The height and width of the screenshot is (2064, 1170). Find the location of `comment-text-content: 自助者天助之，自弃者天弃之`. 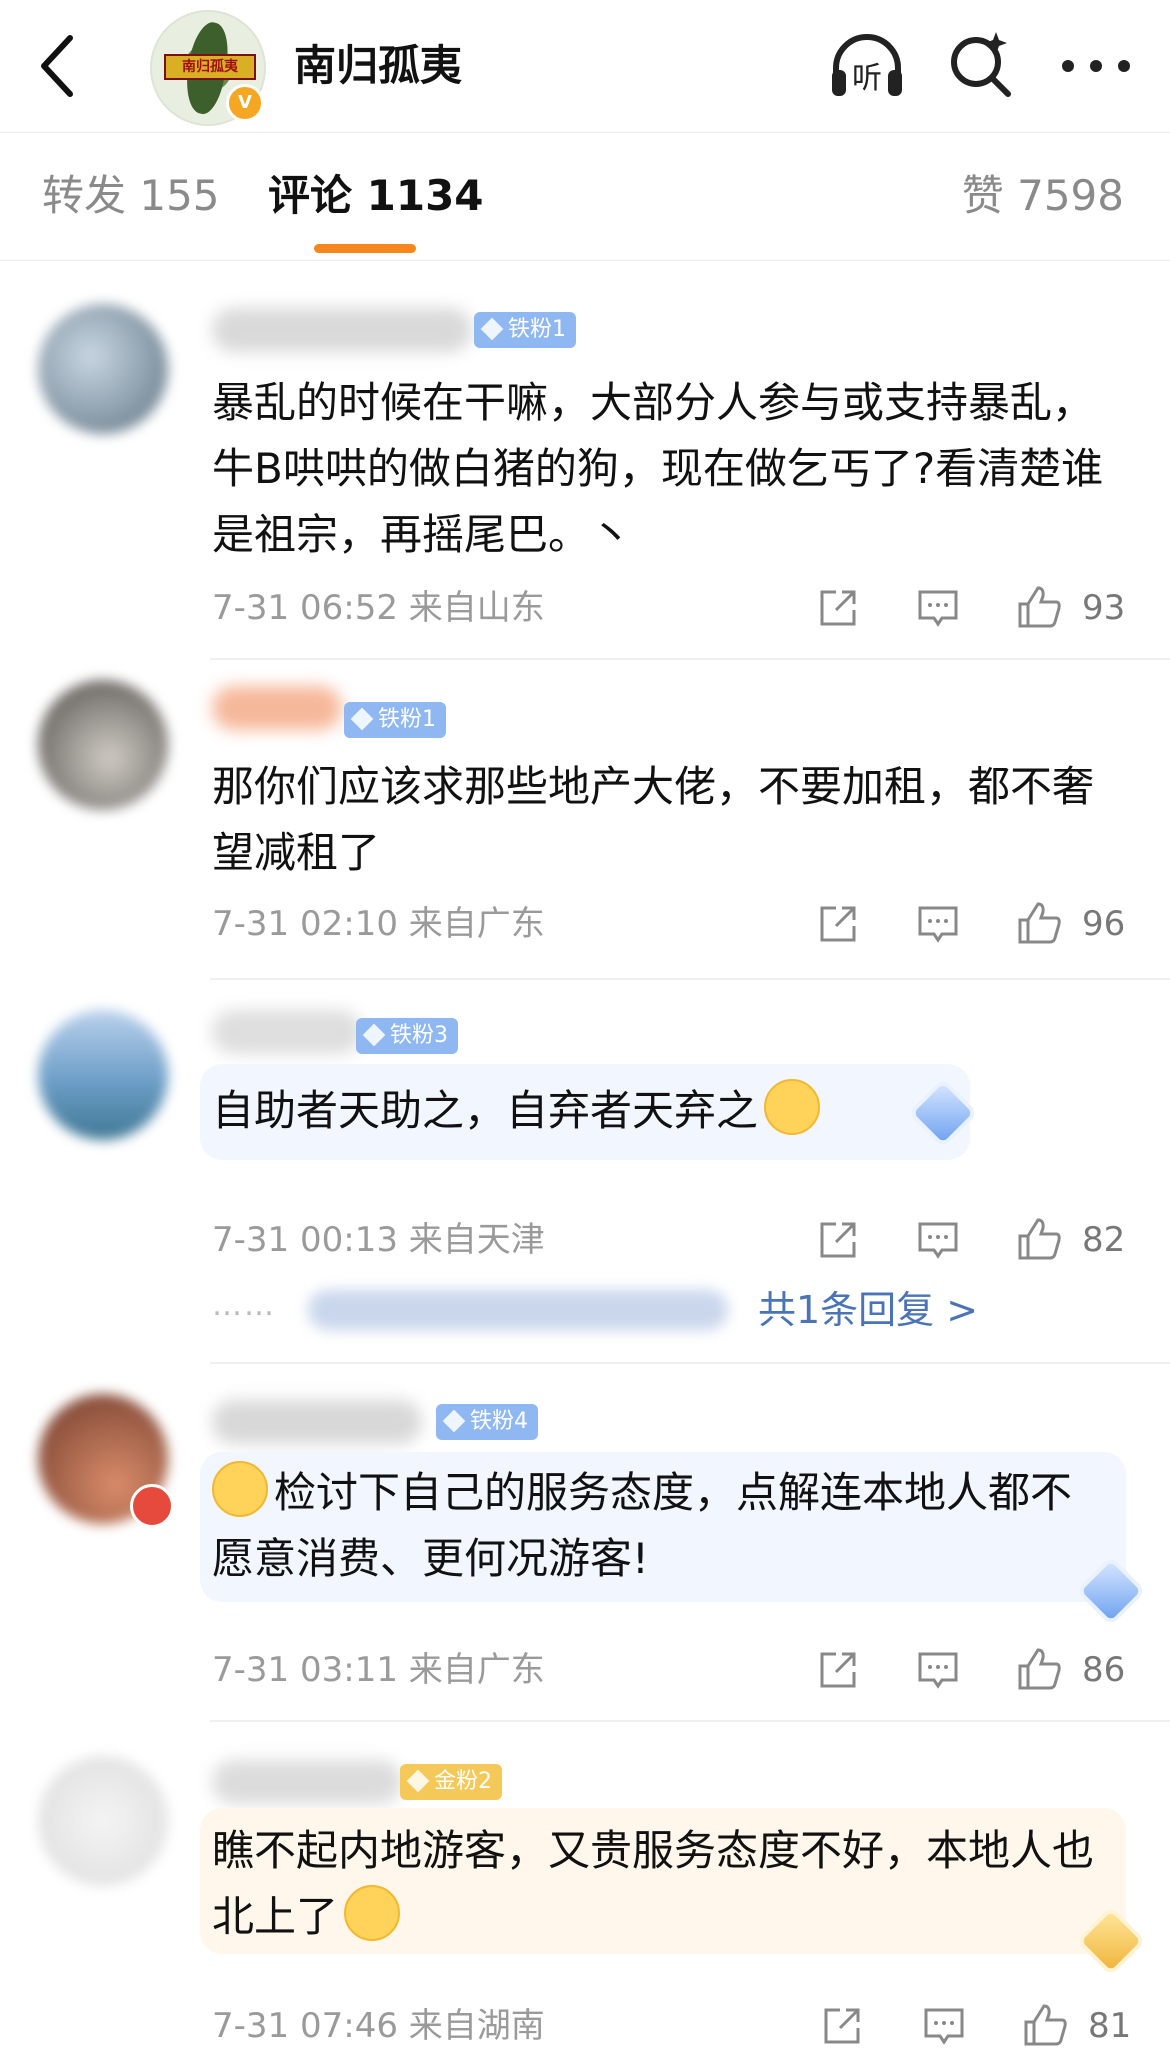

comment-text-content: 自助者天助之，自弃者天弃之 is located at coordinates (485, 1110).